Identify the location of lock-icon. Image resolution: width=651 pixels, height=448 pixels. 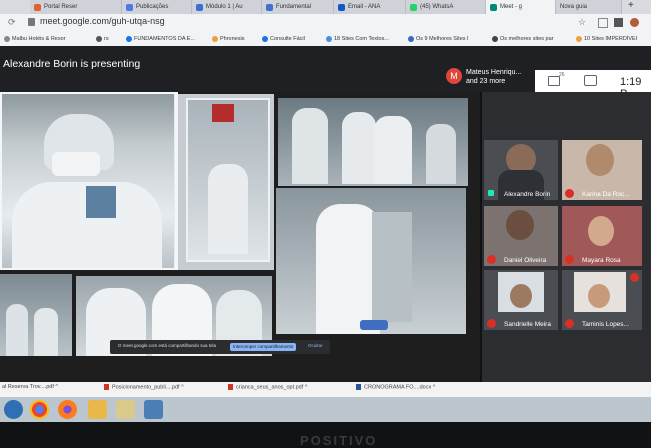
(31, 22).